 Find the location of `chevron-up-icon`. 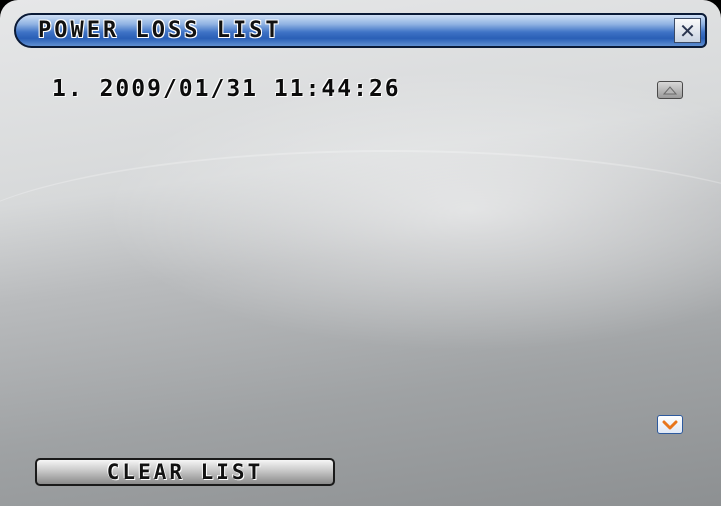

chevron-up-icon is located at coordinates (670, 90).